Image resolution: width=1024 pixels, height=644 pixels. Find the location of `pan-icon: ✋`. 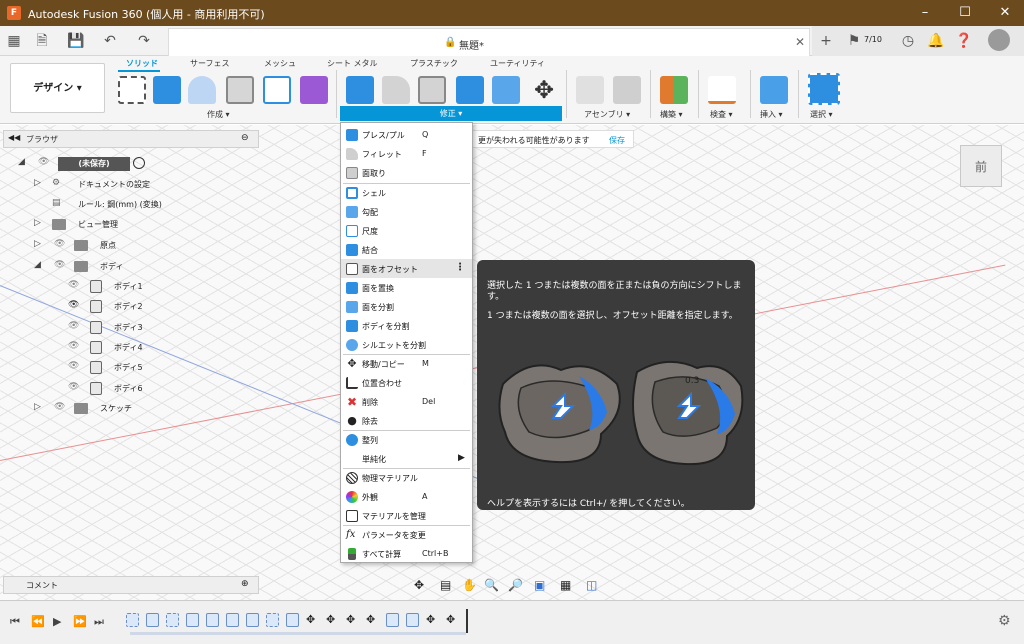

pan-icon: ✋ is located at coordinates (469, 585).